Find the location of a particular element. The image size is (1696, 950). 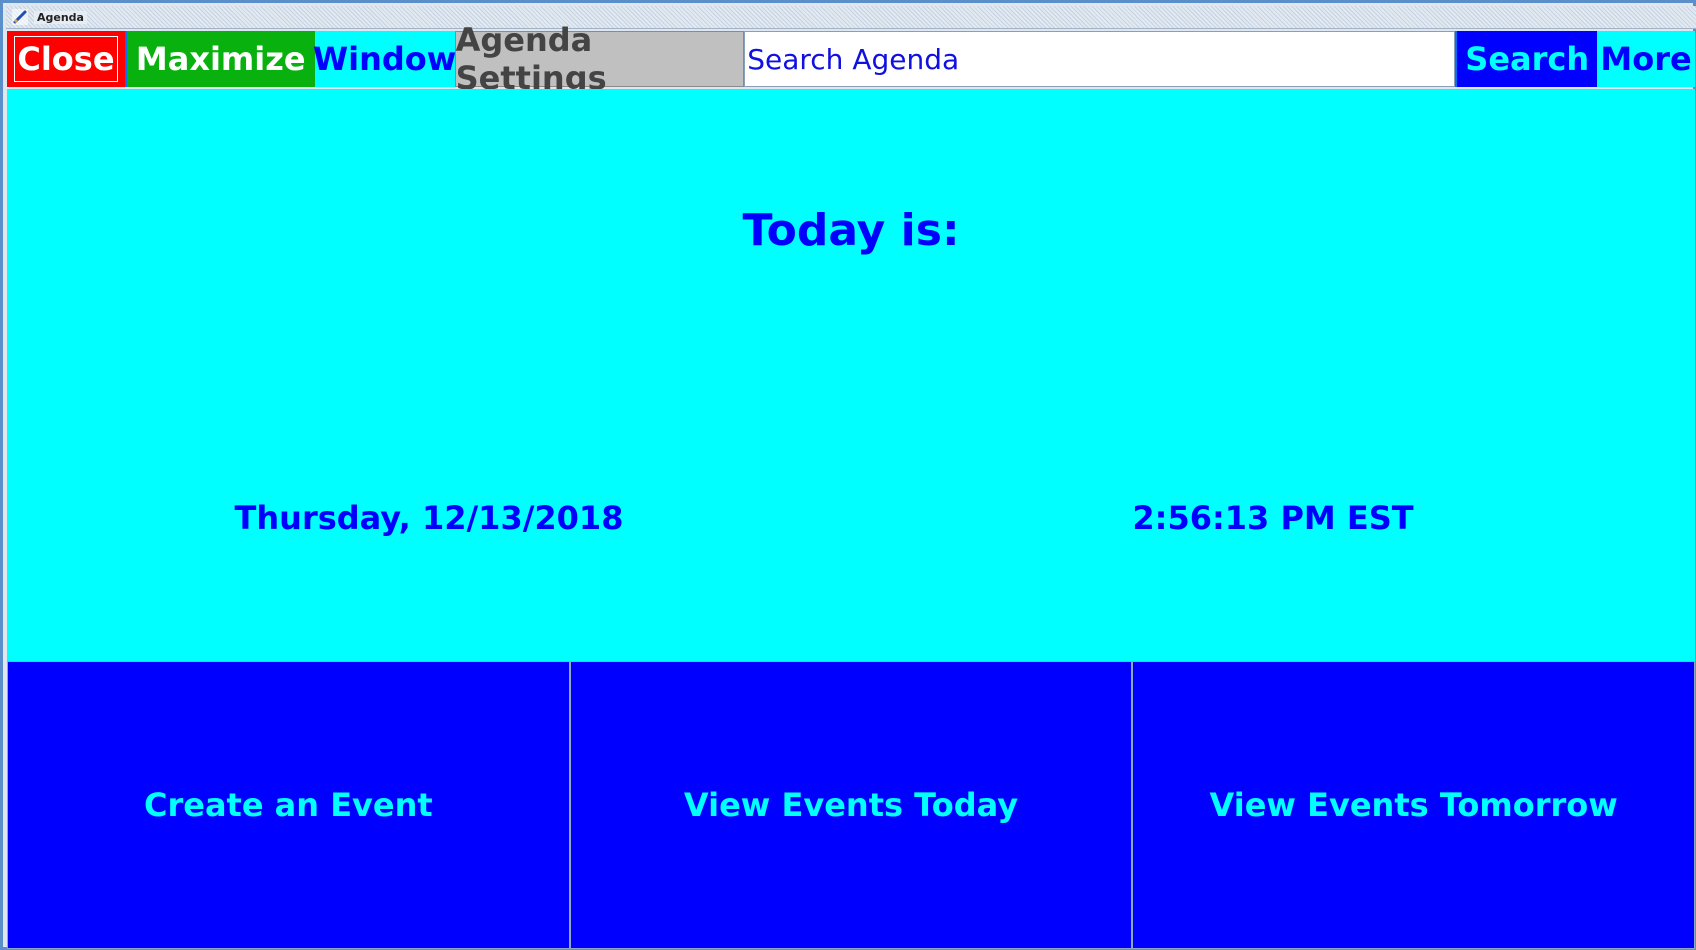

pencil-icon is located at coordinates (20, 17).